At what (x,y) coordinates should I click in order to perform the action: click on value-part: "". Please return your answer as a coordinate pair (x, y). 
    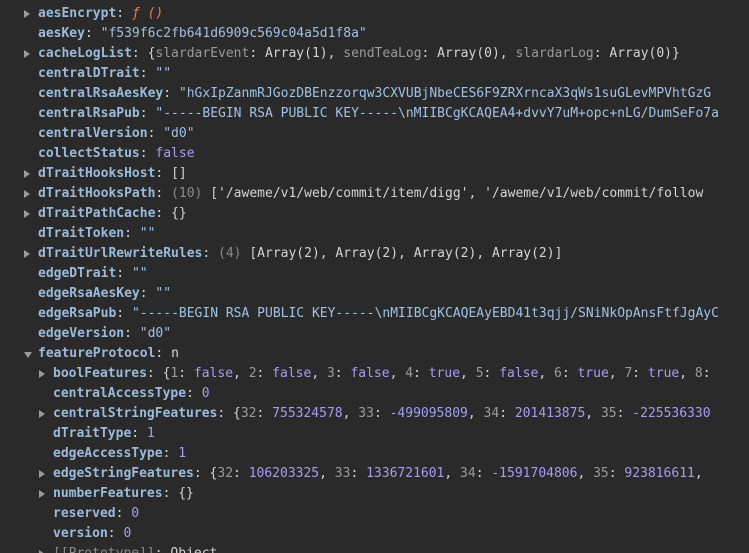
    Looking at the image, I should click on (139, 273).